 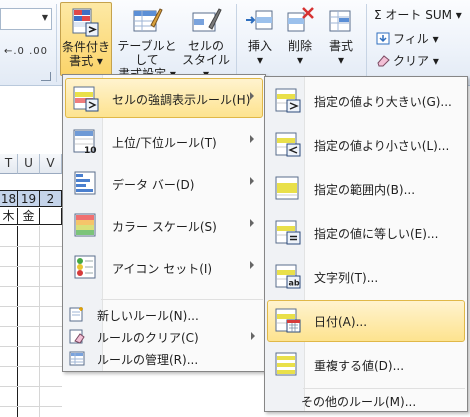 I want to click on manage-rules-icon, so click(x=77, y=358).